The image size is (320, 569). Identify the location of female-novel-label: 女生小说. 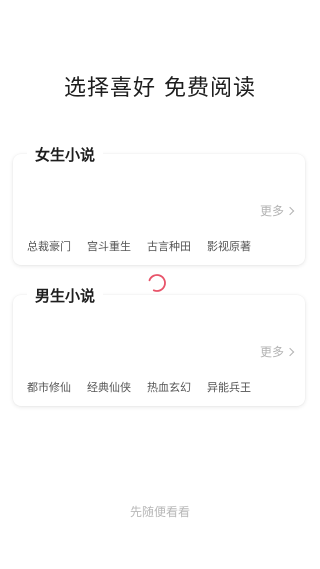
(65, 155).